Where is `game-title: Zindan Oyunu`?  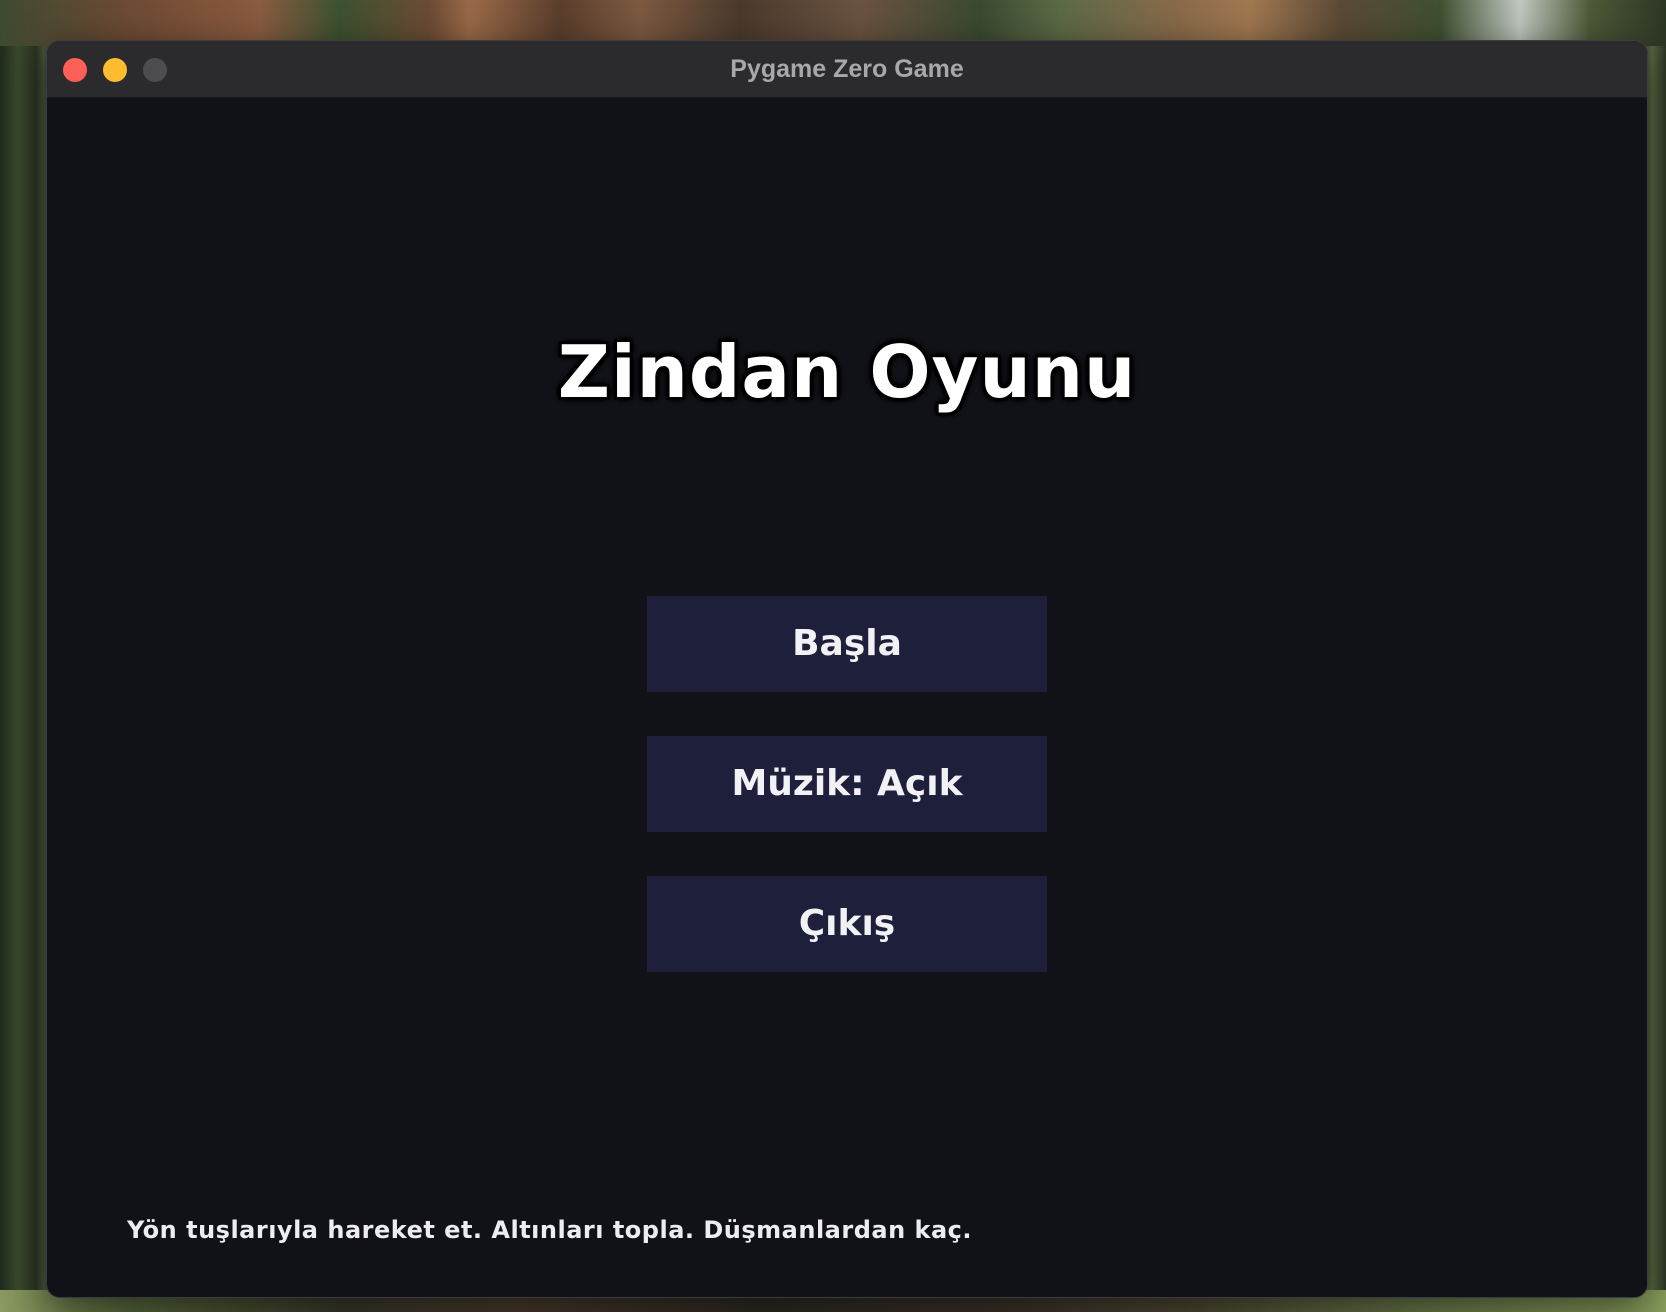 game-title: Zindan Oyunu is located at coordinates (847, 372).